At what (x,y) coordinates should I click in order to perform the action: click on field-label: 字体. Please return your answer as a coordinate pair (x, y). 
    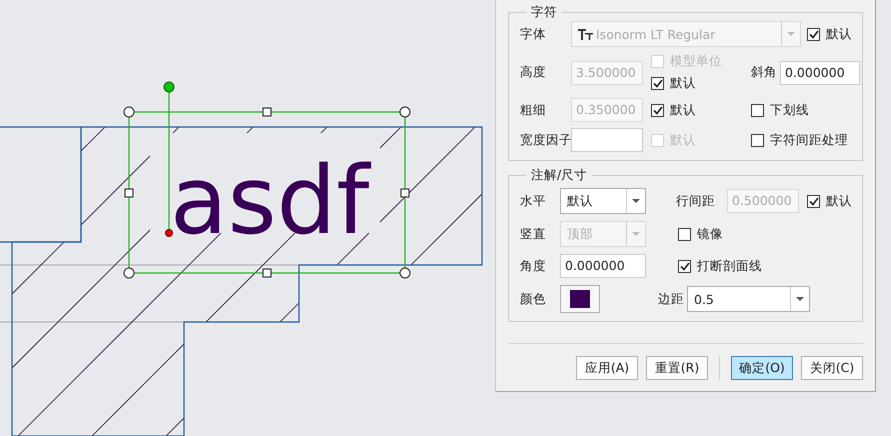
    Looking at the image, I should click on (533, 34).